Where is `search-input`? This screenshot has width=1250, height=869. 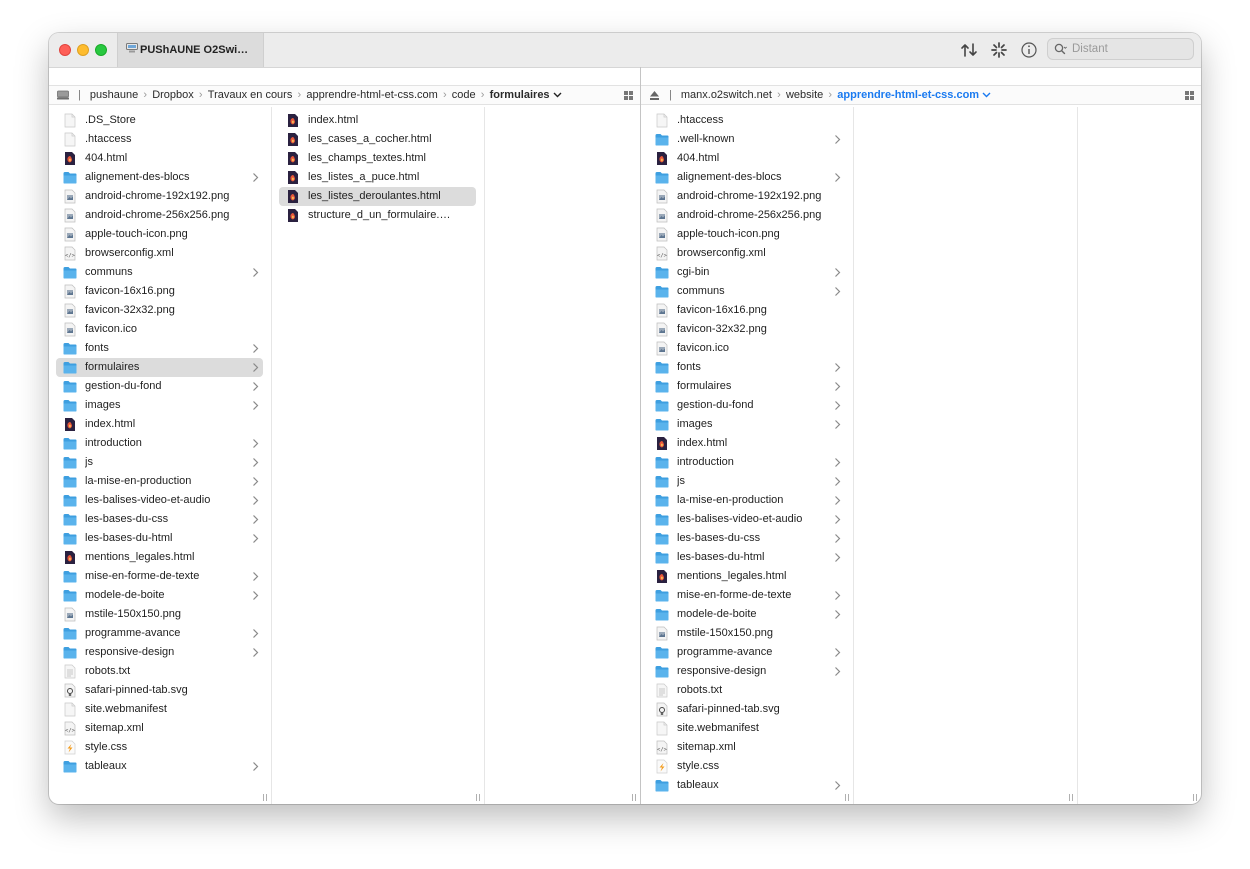 search-input is located at coordinates (1129, 49).